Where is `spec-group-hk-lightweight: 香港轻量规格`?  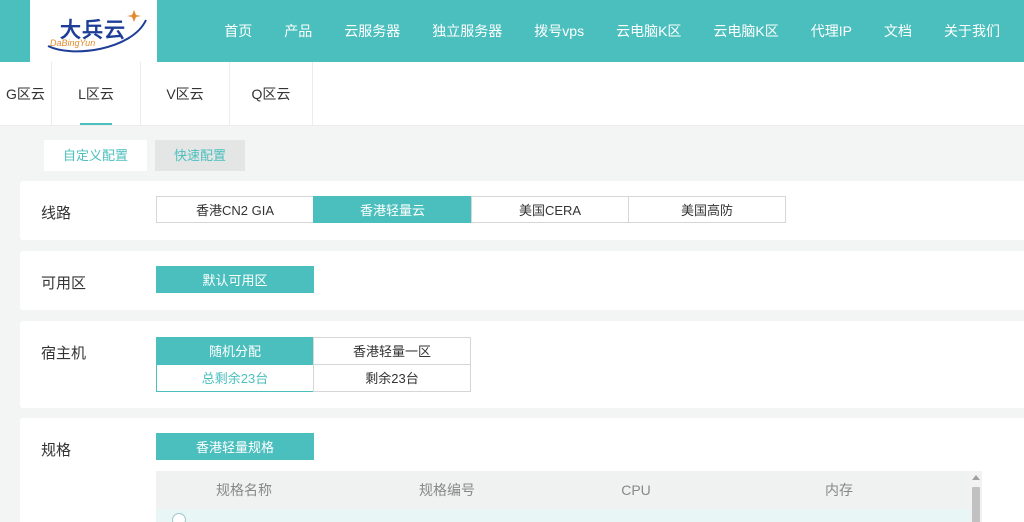
spec-group-hk-lightweight: 香港轻量规格 is located at coordinates (235, 446).